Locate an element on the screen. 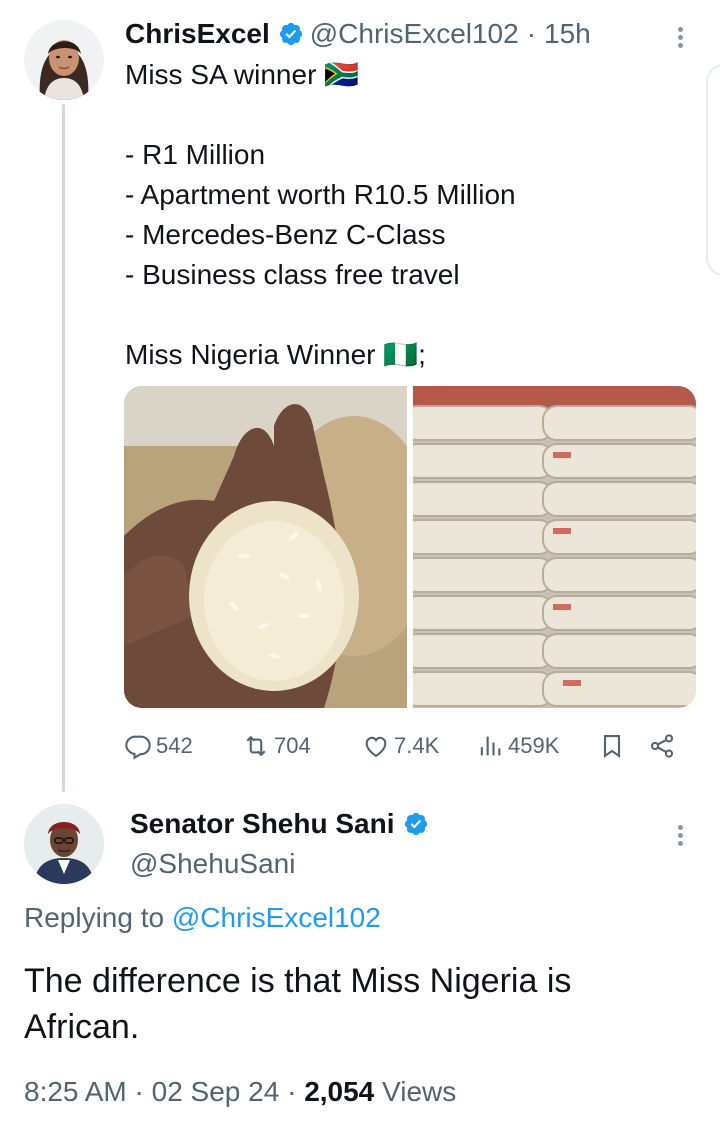  reply-date: 02 Sep 24 is located at coordinates (216, 1091).